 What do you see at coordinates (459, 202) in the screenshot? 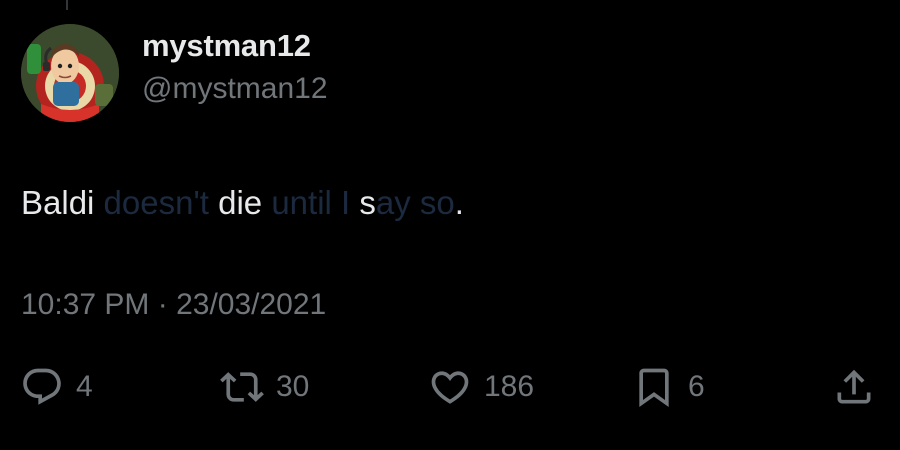
I see `tweet-text-segment: .` at bounding box center [459, 202].